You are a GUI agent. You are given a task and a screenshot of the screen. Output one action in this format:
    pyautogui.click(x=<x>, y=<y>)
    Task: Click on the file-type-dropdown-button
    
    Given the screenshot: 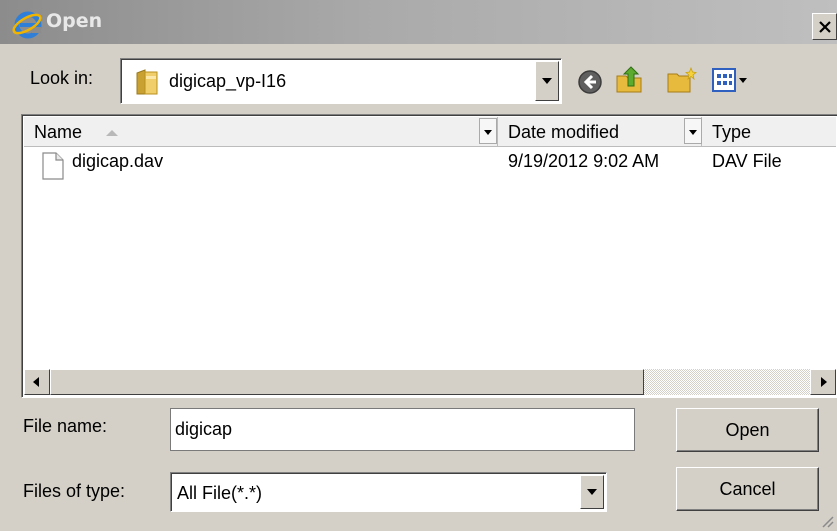 What is the action you would take?
    pyautogui.click(x=592, y=492)
    